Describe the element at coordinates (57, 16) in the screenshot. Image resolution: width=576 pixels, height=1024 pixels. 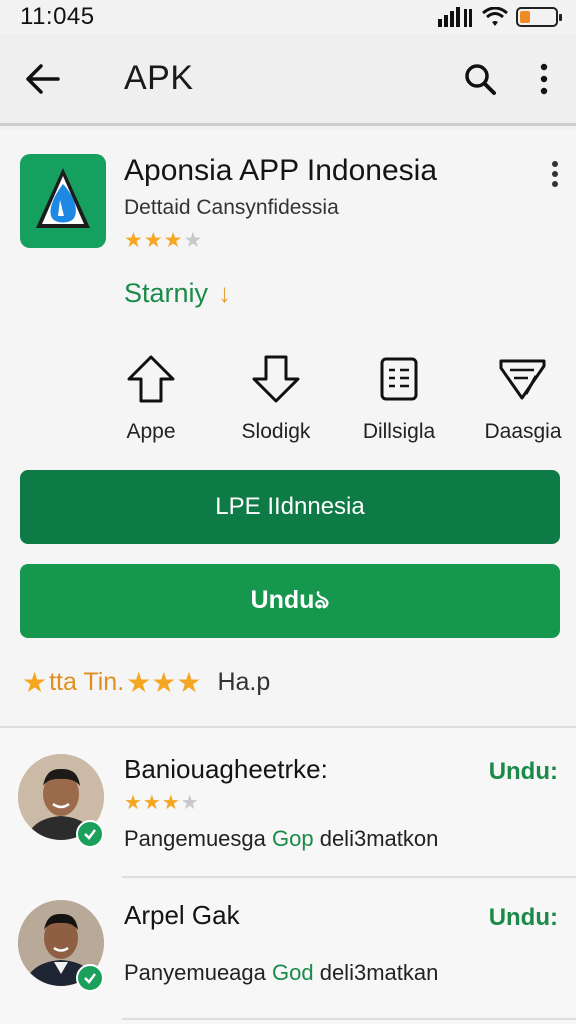
I see `status-time: 11:045` at that location.